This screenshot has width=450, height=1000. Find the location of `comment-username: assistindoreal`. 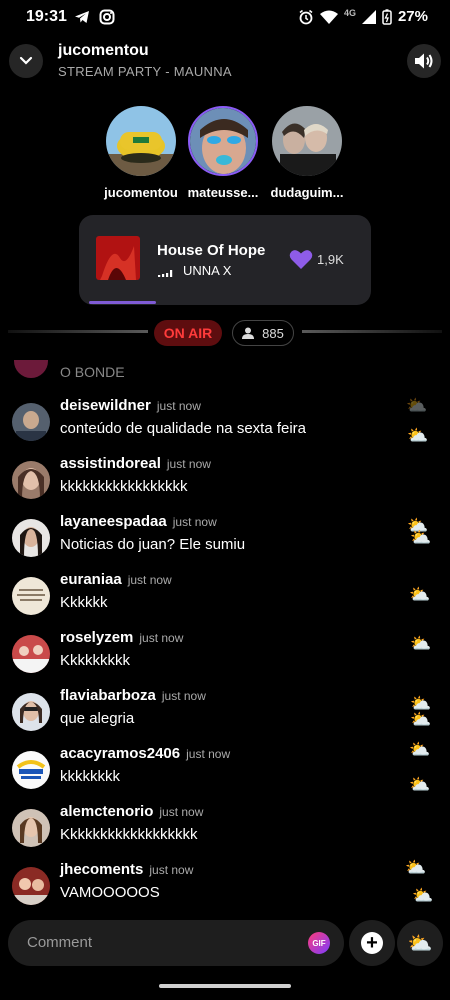

comment-username: assistindoreal is located at coordinates (110, 463).